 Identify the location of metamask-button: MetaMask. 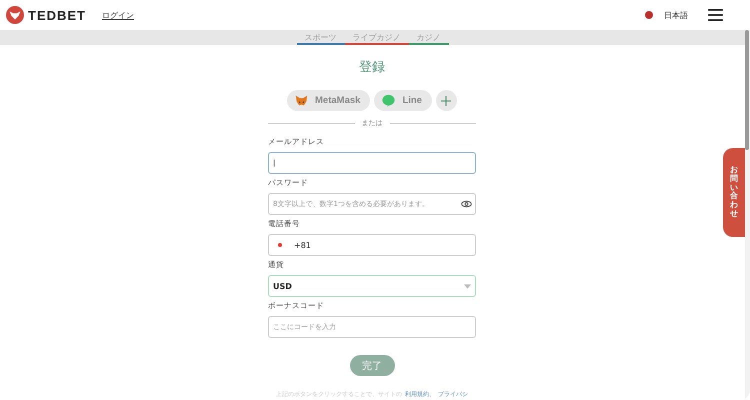
(328, 100).